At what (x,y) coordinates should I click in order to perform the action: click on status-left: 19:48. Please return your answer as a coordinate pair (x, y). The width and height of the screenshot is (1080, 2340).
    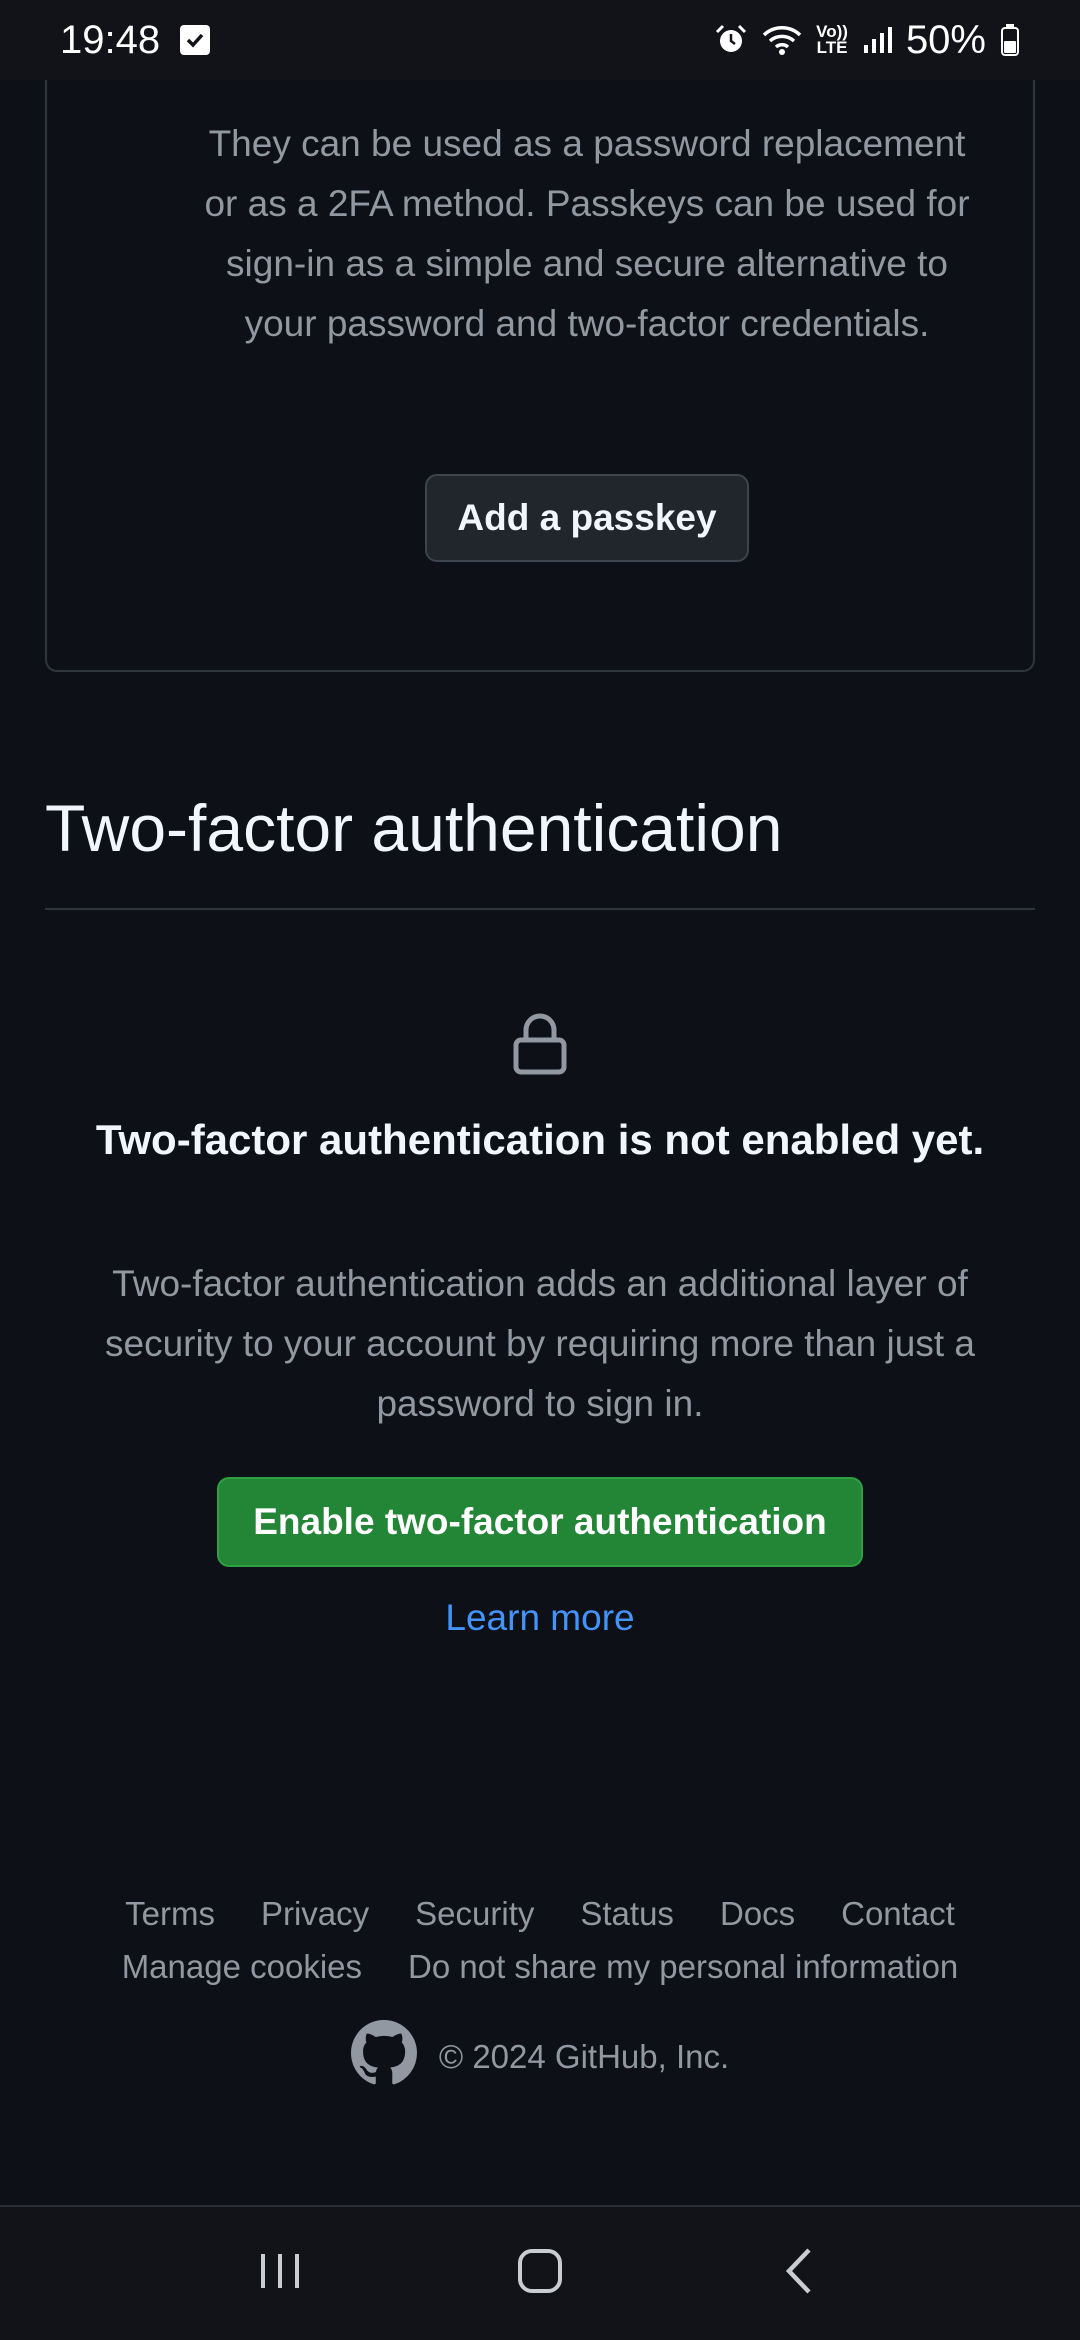
    Looking at the image, I should click on (135, 40).